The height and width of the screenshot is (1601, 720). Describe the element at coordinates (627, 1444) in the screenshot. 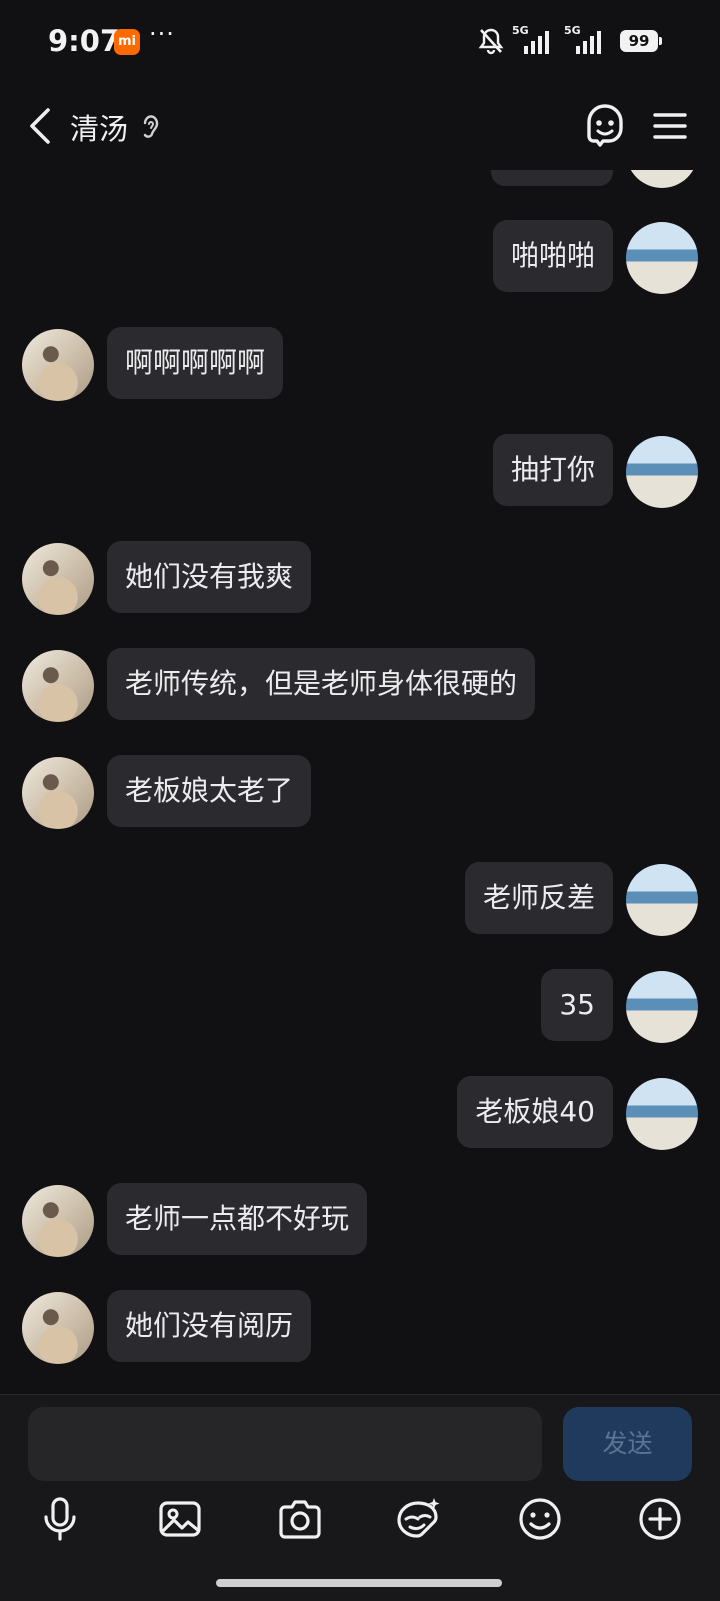

I see `send-button: 发送` at that location.